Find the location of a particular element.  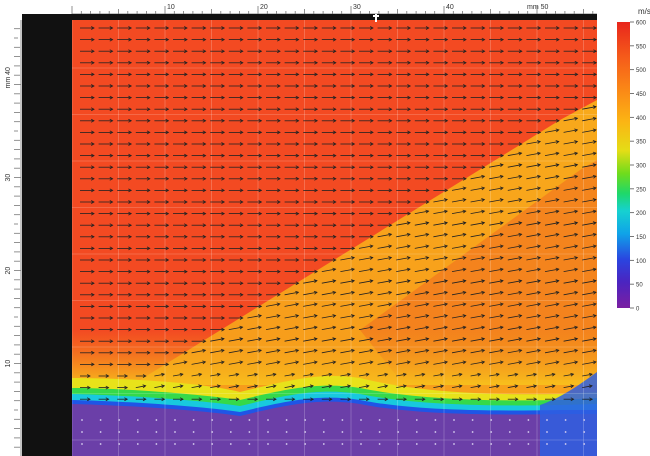

colorbar is located at coordinates (623, 165).